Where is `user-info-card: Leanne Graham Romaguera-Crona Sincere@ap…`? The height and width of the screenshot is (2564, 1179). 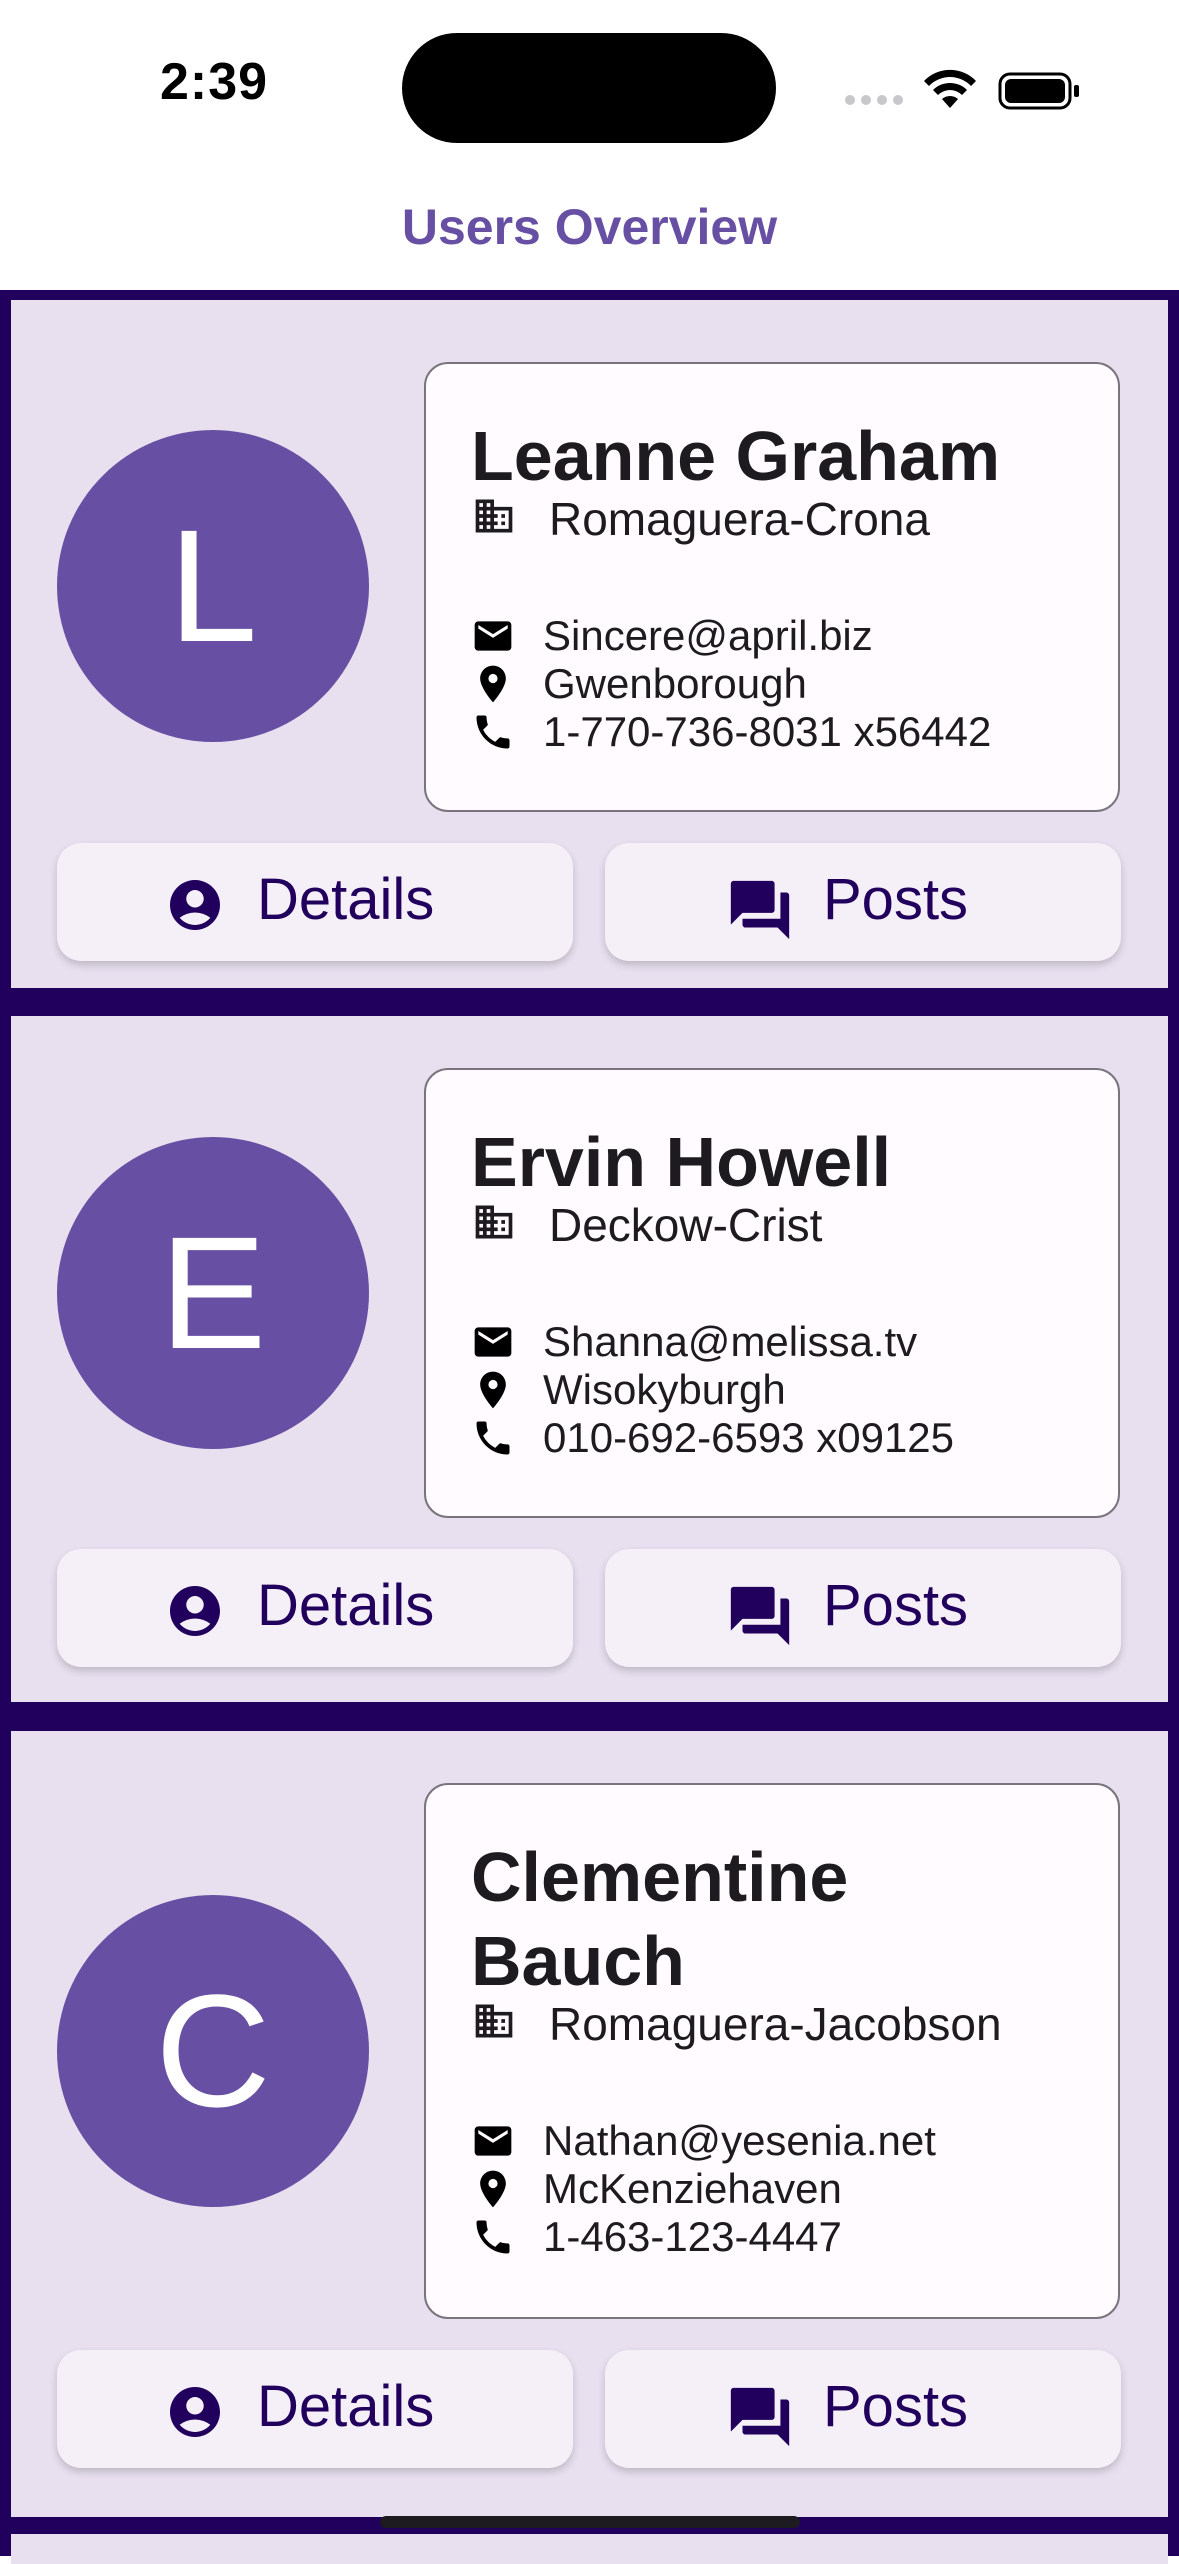 user-info-card: Leanne Graham Romaguera-Crona Sincere@ap… is located at coordinates (772, 587).